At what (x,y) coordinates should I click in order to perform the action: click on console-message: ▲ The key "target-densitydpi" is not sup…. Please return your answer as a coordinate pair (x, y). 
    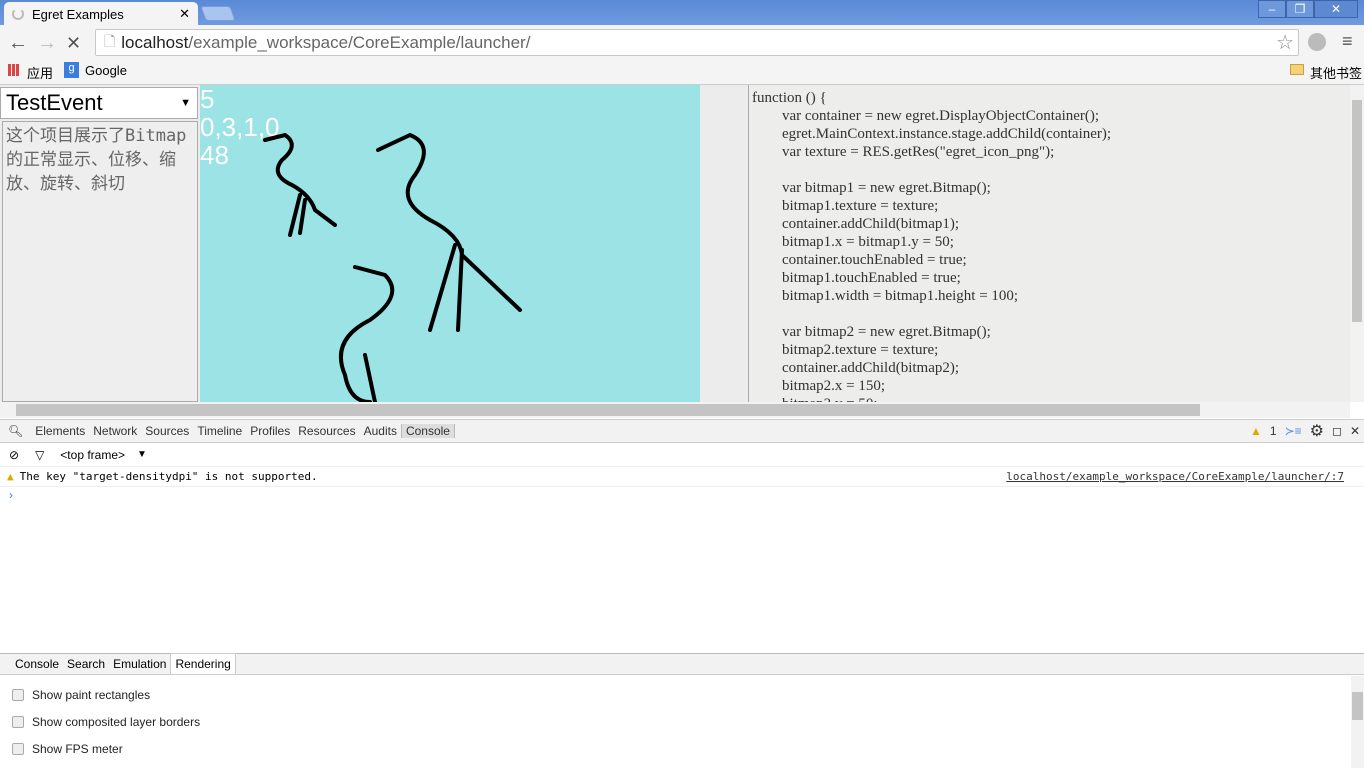
    Looking at the image, I should click on (682, 477).